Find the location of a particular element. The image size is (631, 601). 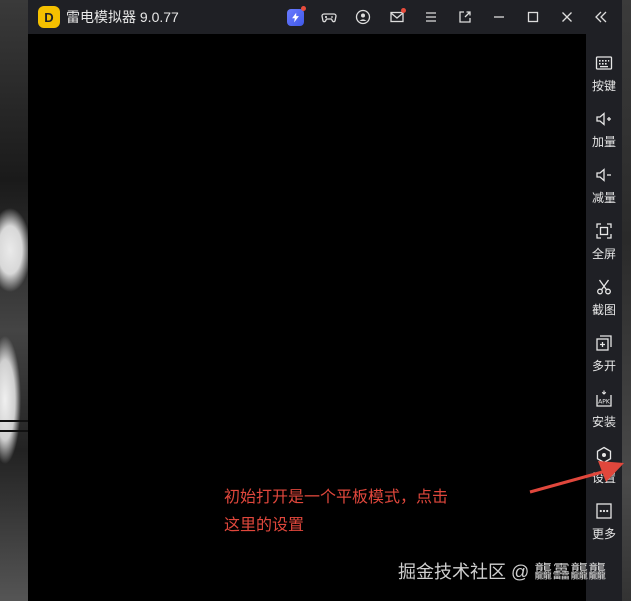

account-button is located at coordinates (363, 17).